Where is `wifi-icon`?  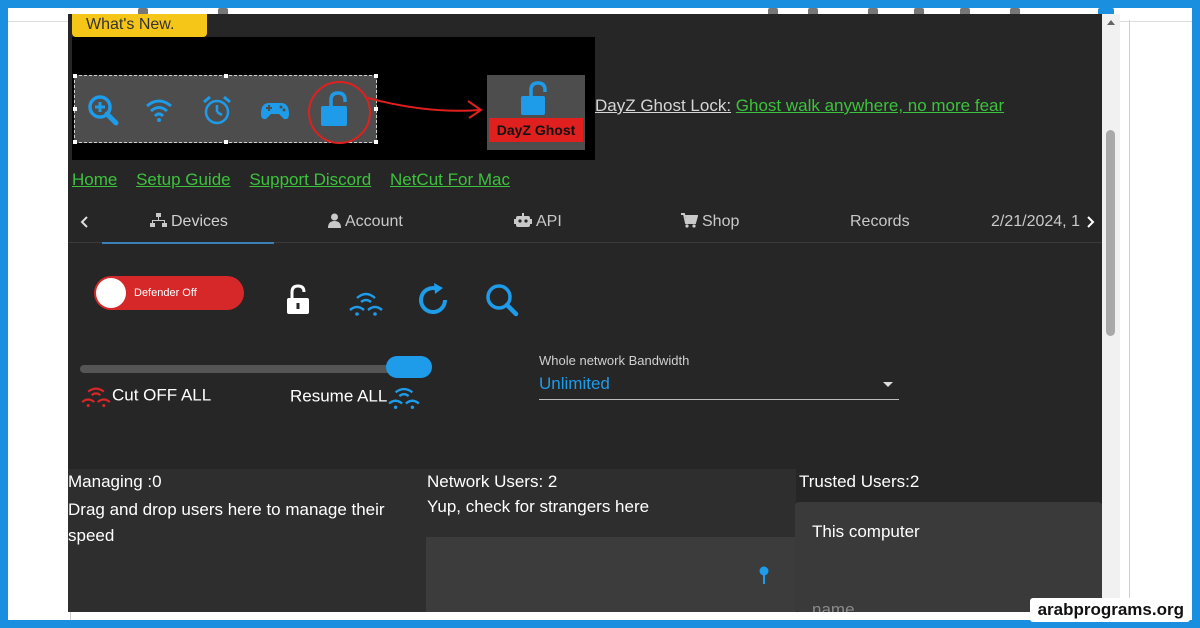 wifi-icon is located at coordinates (159, 110).